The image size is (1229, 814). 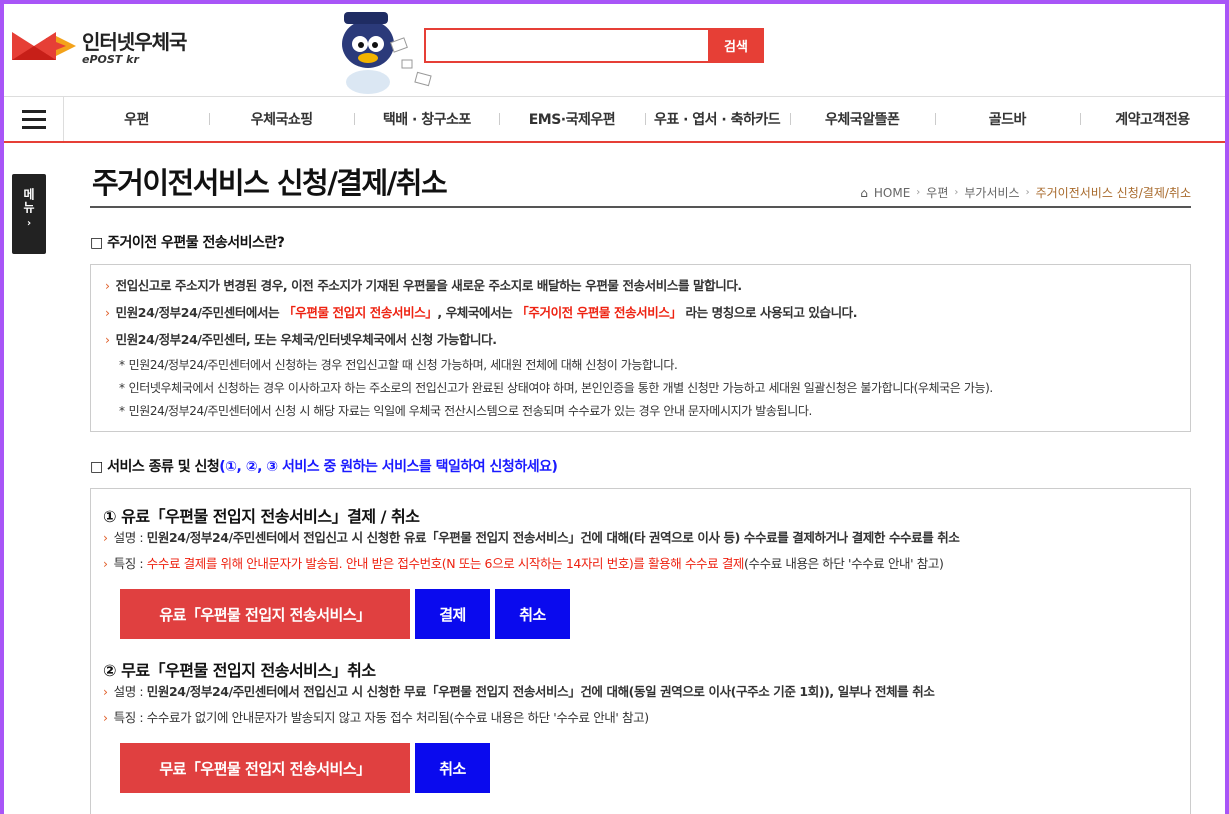 I want to click on free-cancel-button: 취소, so click(x=452, y=768).